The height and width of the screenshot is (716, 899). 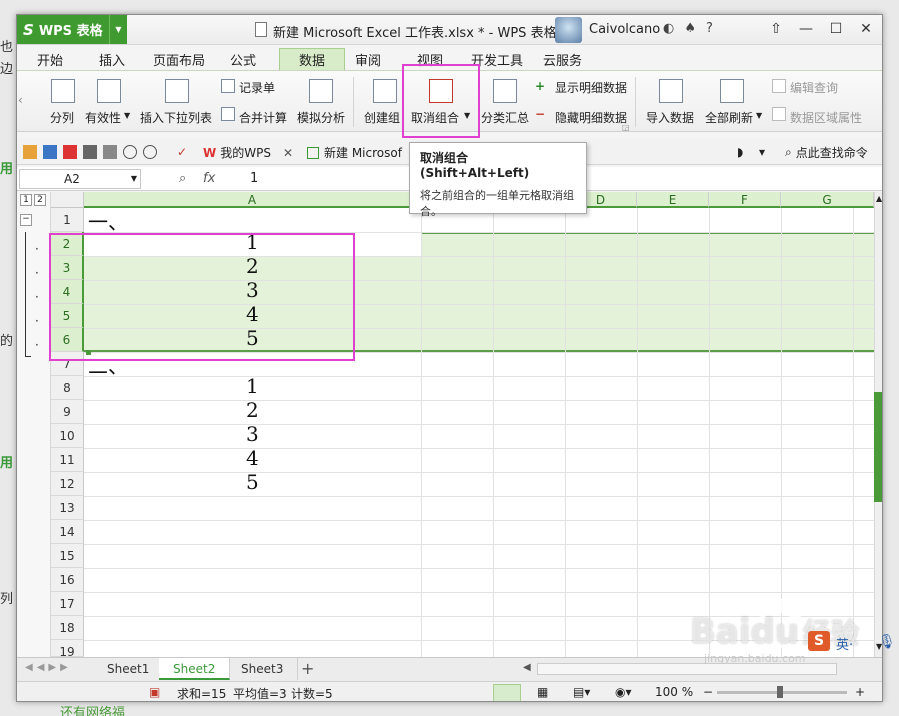 I want to click on zoom-in-icon: +, so click(x=860, y=692).